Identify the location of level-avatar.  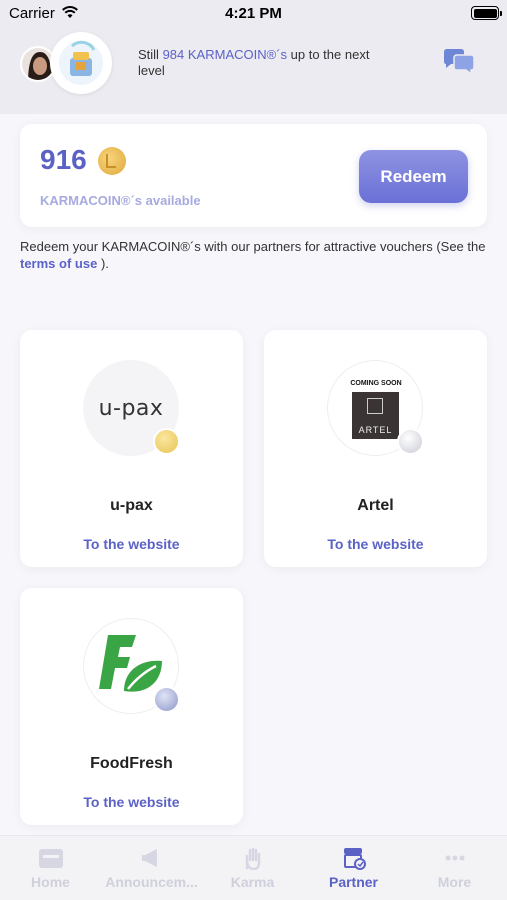
(81, 63).